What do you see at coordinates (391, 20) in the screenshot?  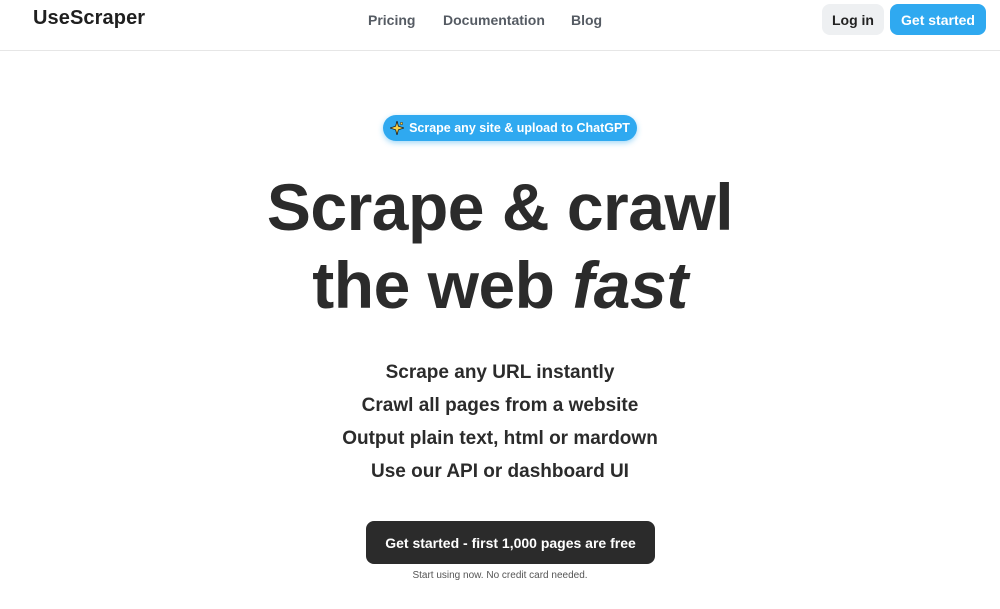 I see `nav-link-pricing: Pricing` at bounding box center [391, 20].